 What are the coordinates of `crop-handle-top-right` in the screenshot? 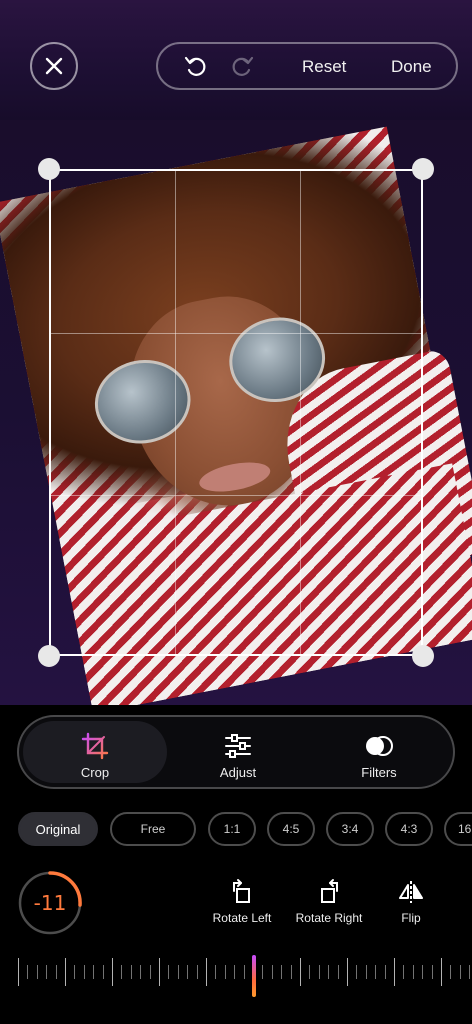 It's located at (423, 169).